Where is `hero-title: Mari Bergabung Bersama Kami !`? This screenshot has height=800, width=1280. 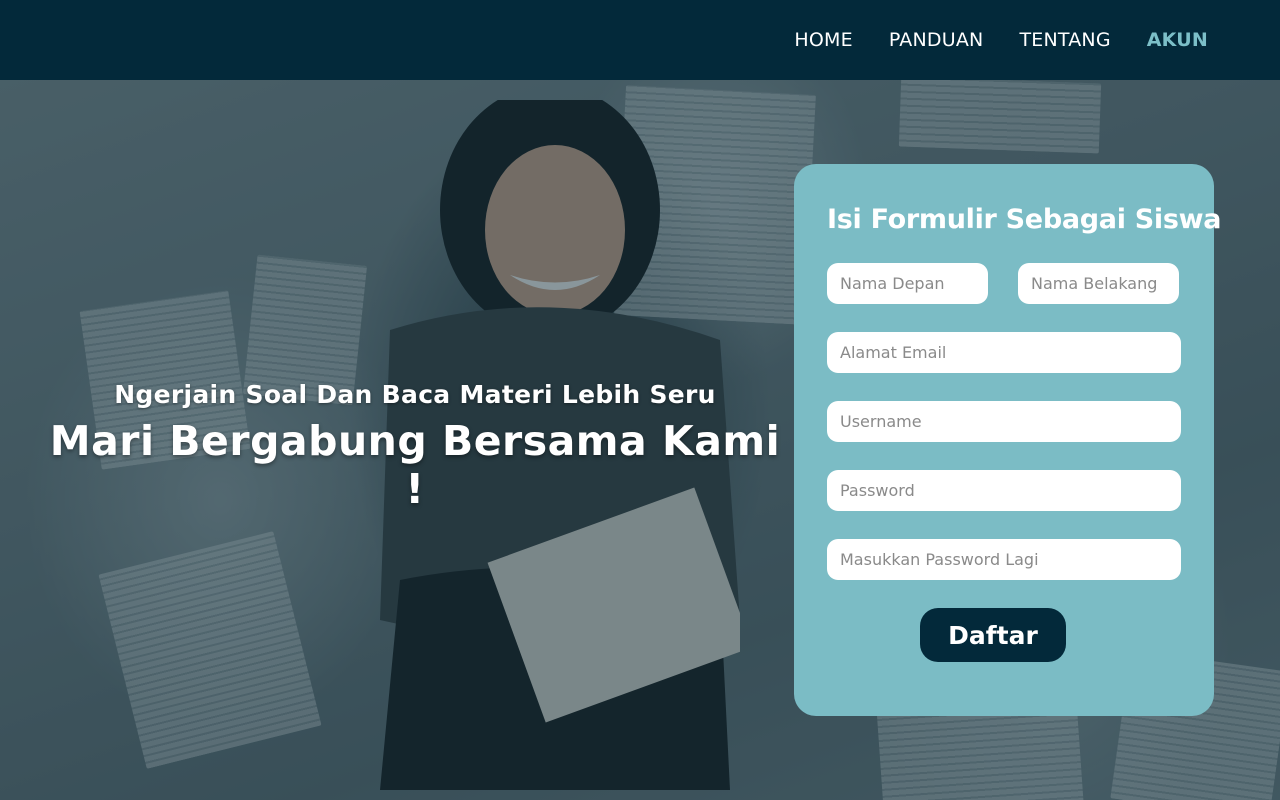
hero-title: Mari Bergabung Bersama Kami ! is located at coordinates (415, 465).